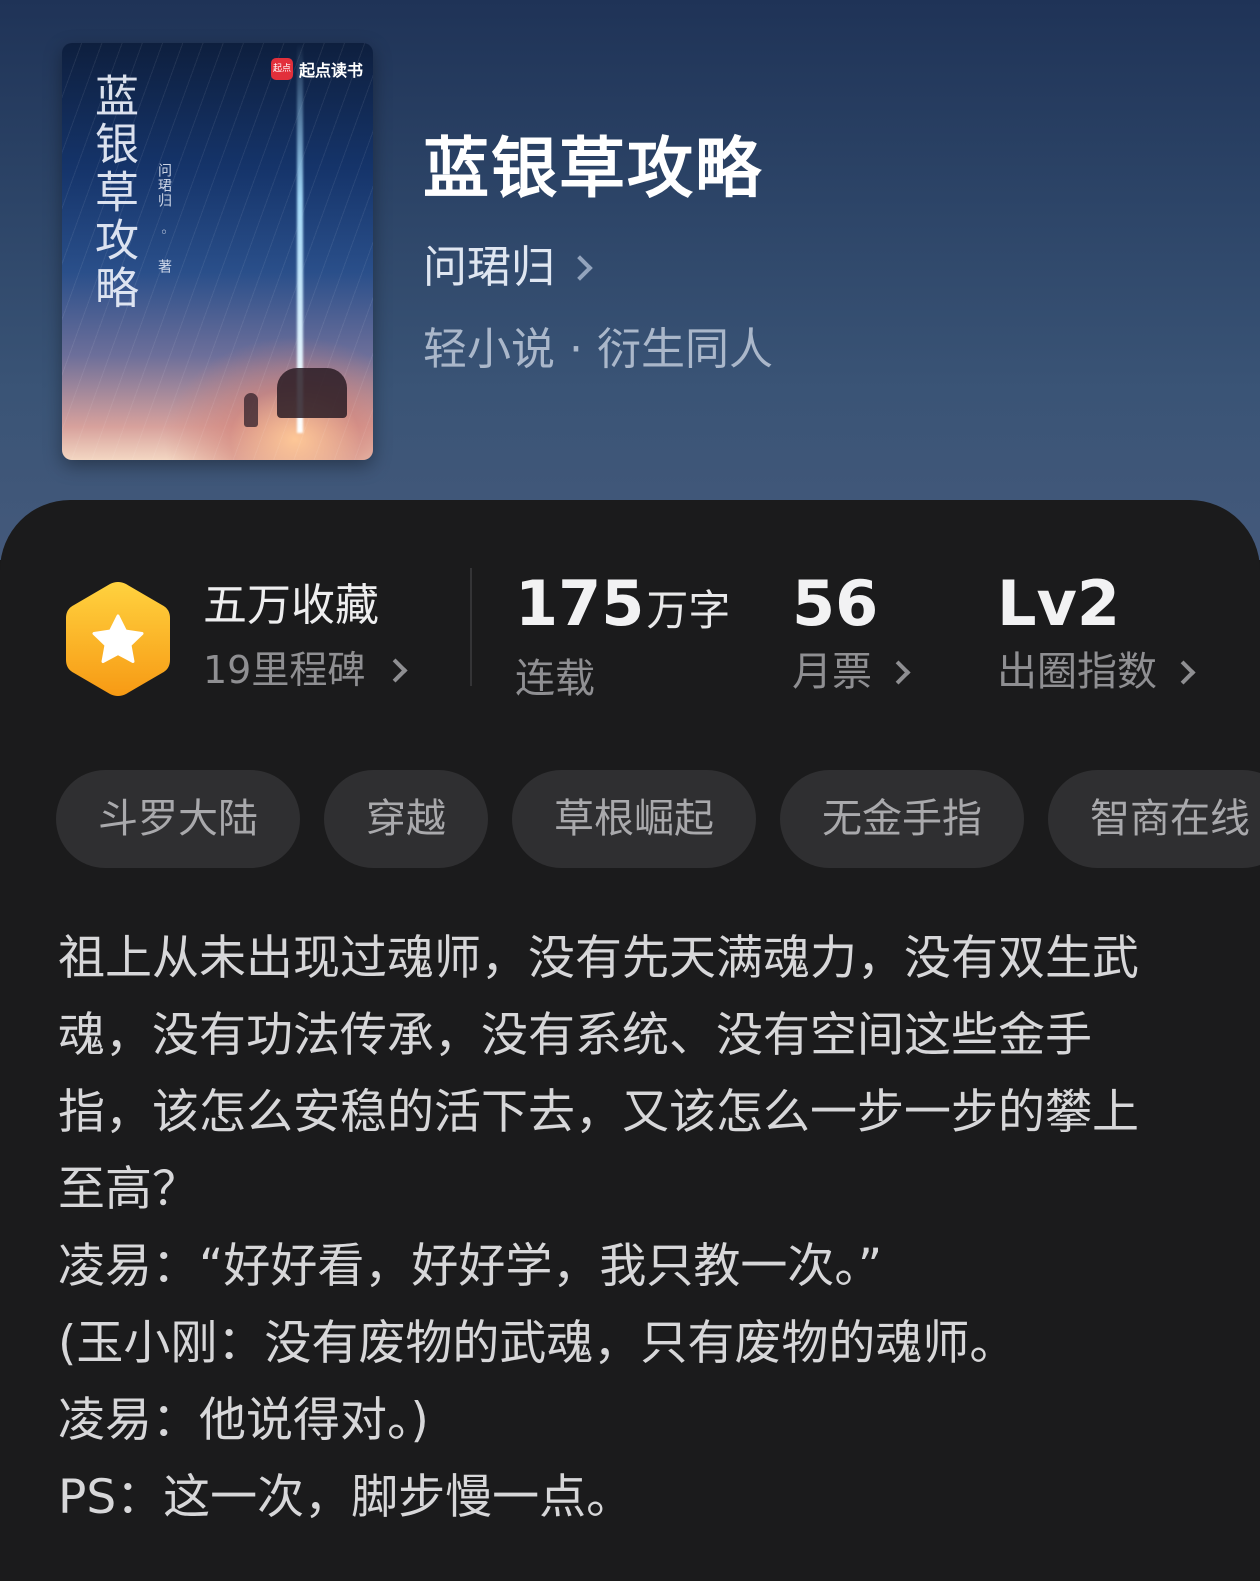 Image resolution: width=1260 pixels, height=1581 pixels. What do you see at coordinates (471, 627) in the screenshot?
I see `stats-divider` at bounding box center [471, 627].